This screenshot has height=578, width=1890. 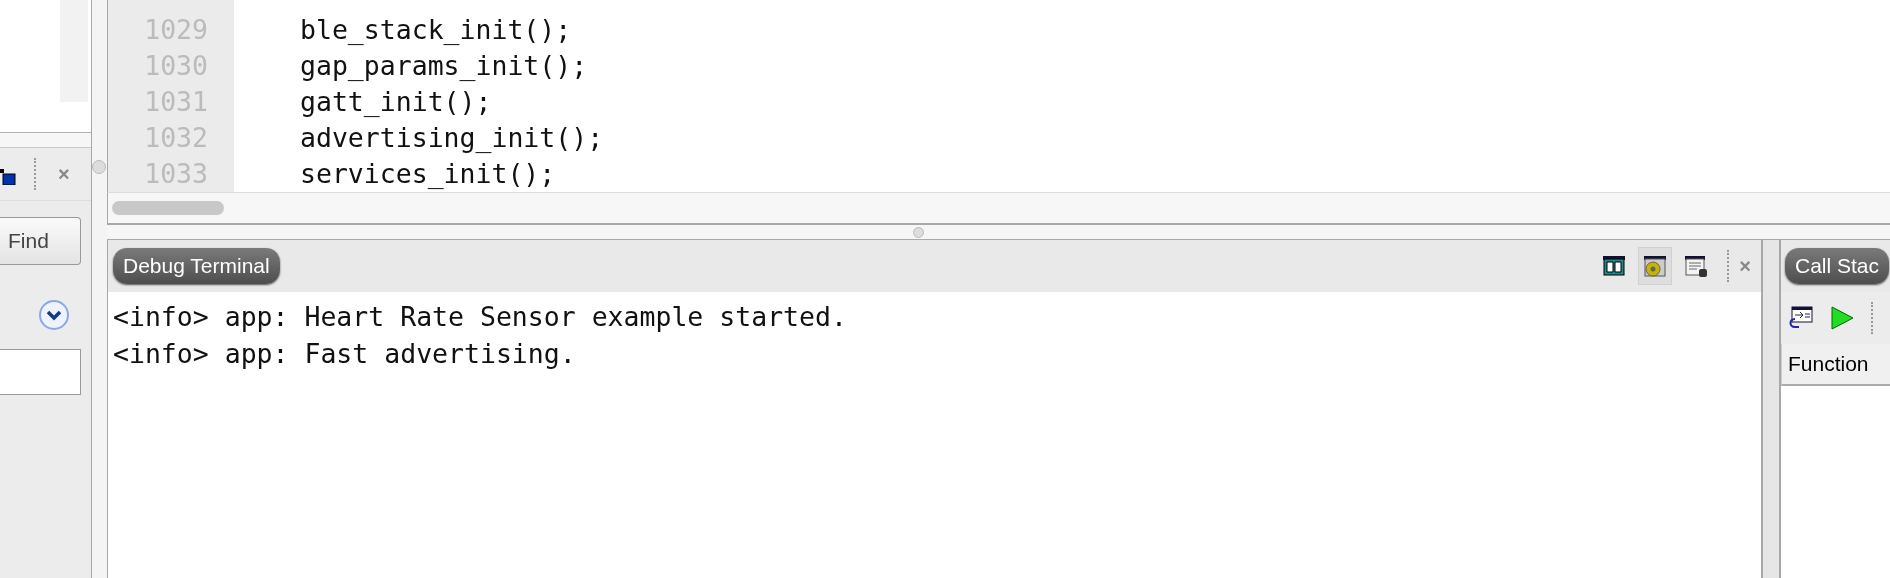 I want to click on code-line: services_init();, so click(x=428, y=173).